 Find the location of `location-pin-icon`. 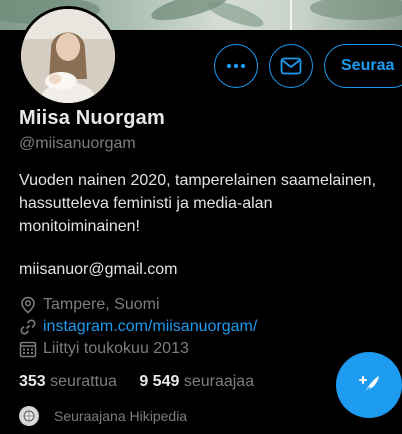

location-pin-icon is located at coordinates (28, 305).